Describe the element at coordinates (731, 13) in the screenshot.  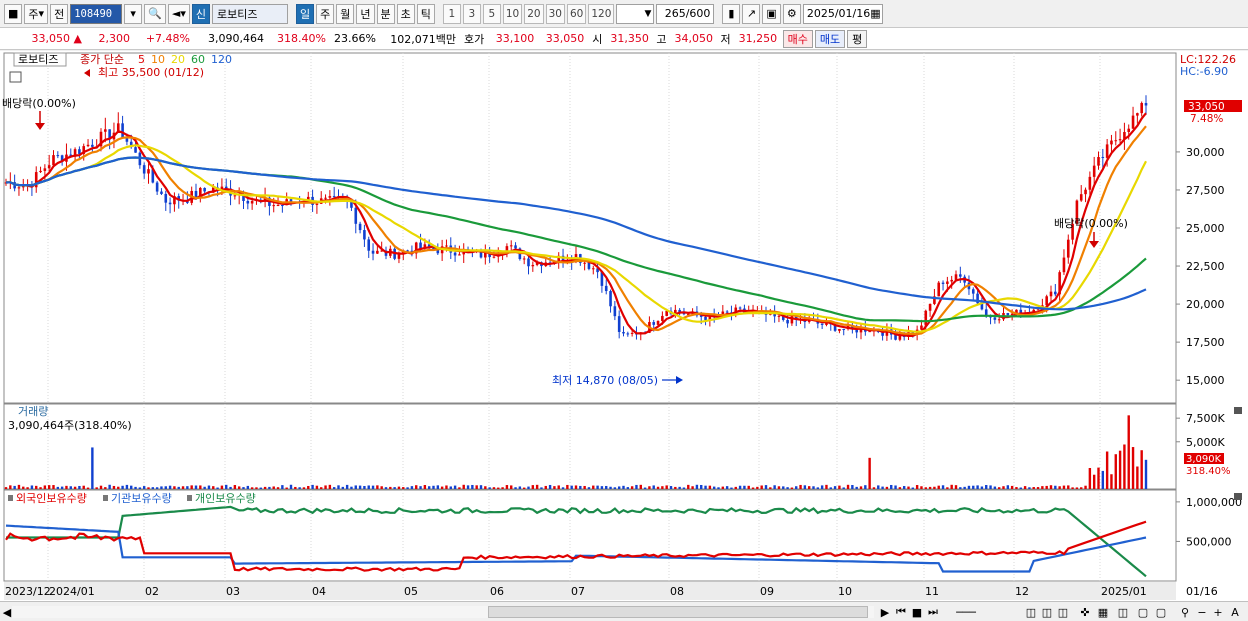
I see `candle-type-icon: ▮` at that location.